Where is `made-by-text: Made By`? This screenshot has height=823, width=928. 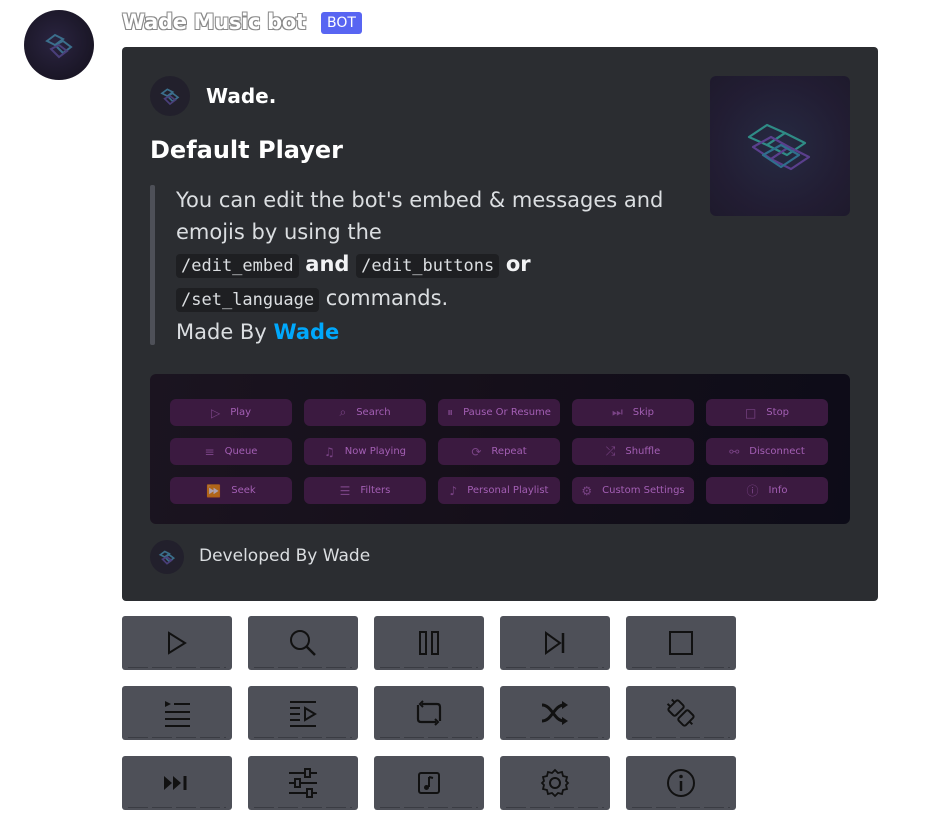
made-by-text: Made By is located at coordinates (221, 332).